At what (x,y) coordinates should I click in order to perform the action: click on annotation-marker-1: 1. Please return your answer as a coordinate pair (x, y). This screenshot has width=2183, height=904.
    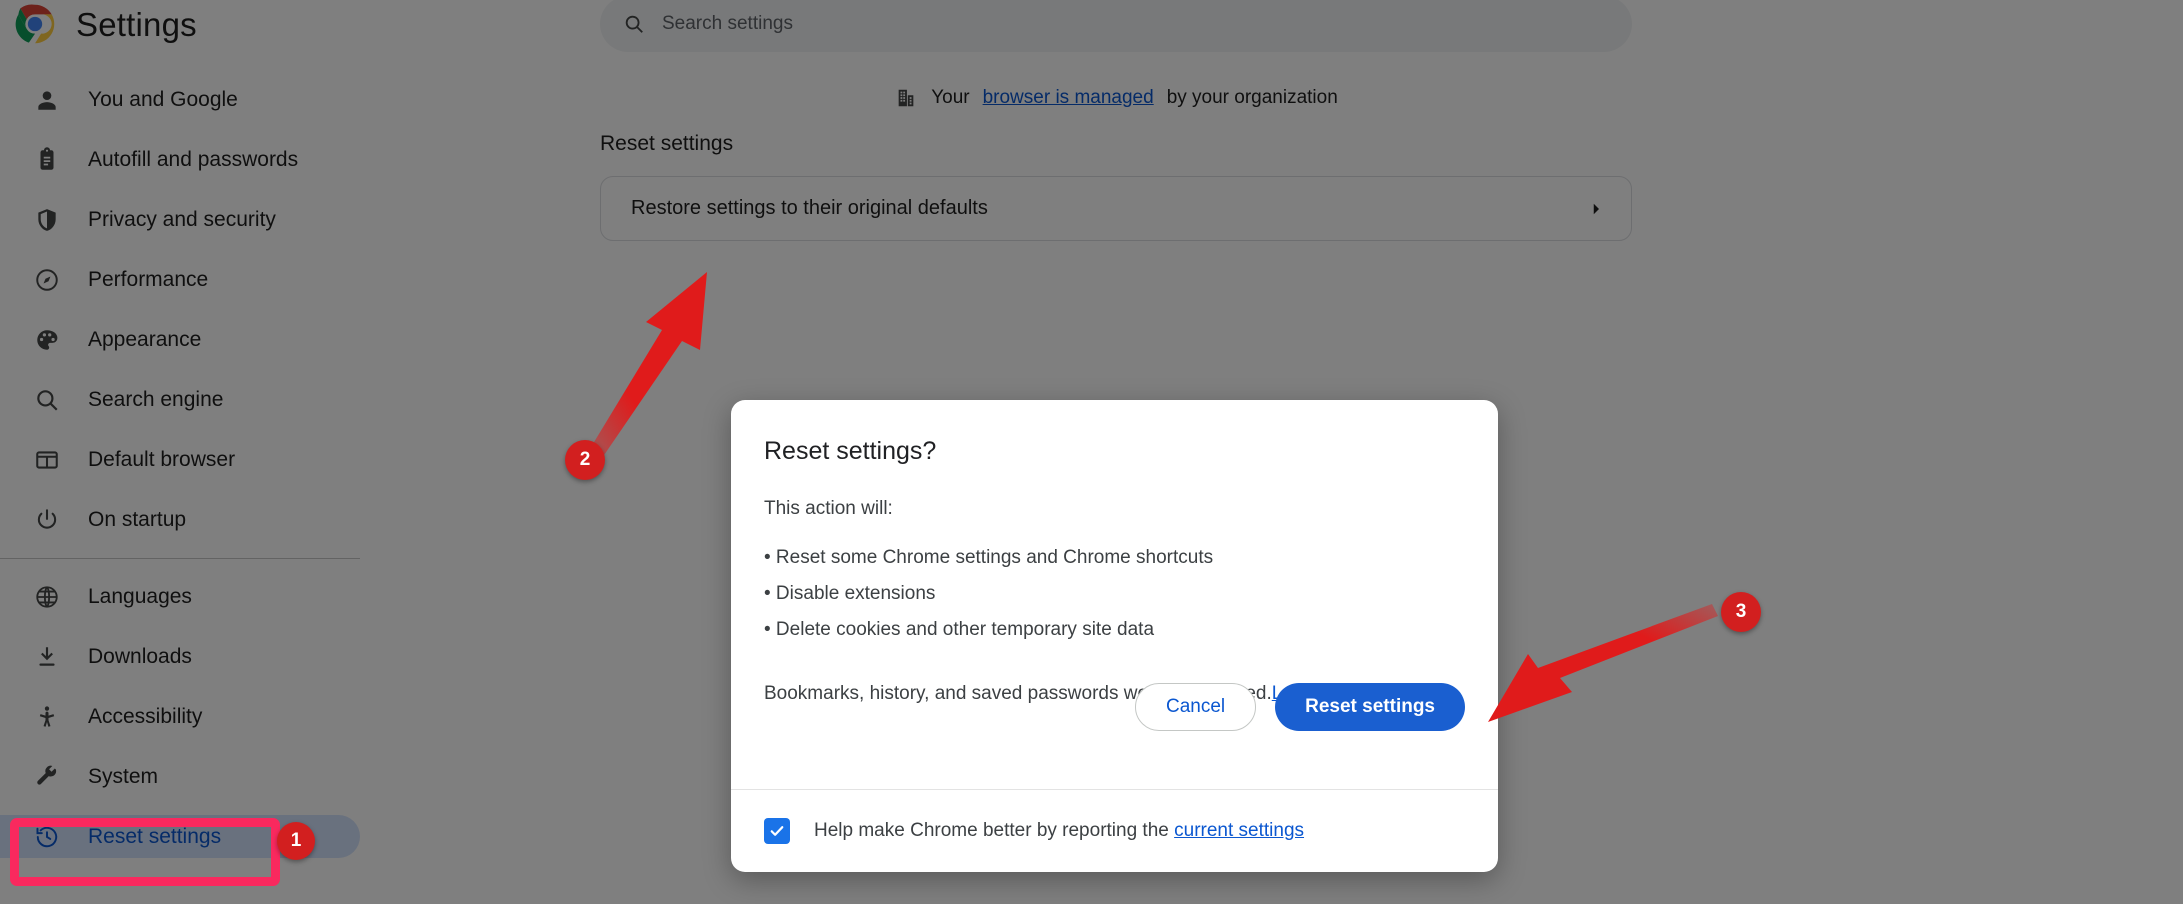
    Looking at the image, I should click on (296, 841).